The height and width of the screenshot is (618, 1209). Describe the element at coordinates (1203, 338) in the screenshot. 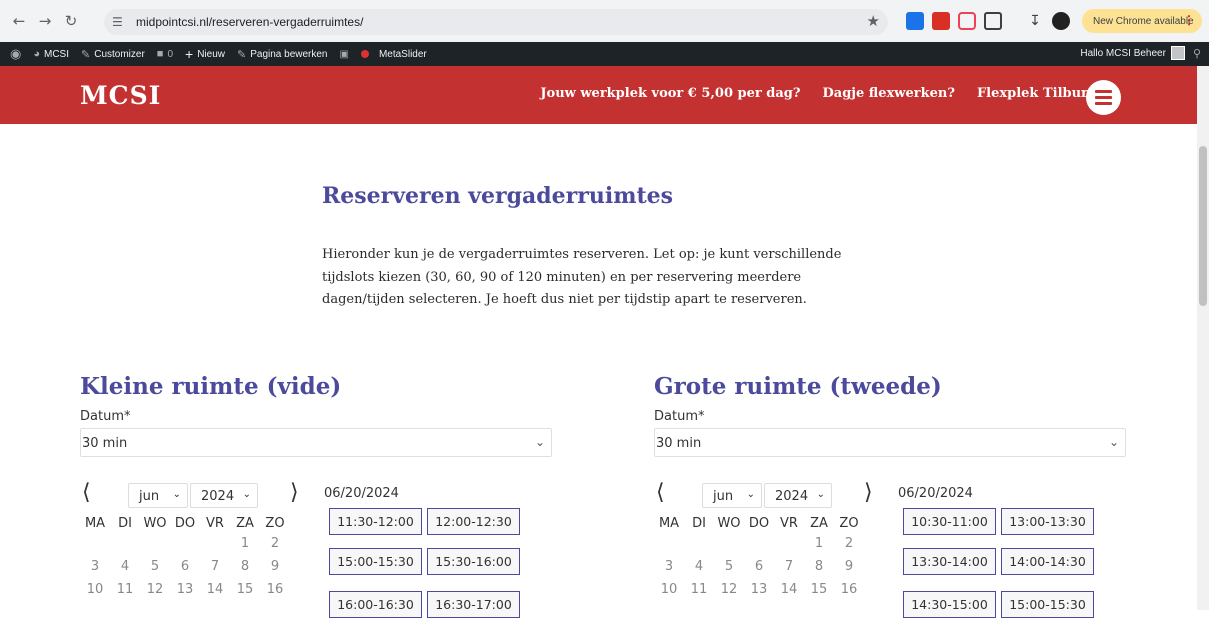

I see `page-scrollbar` at that location.